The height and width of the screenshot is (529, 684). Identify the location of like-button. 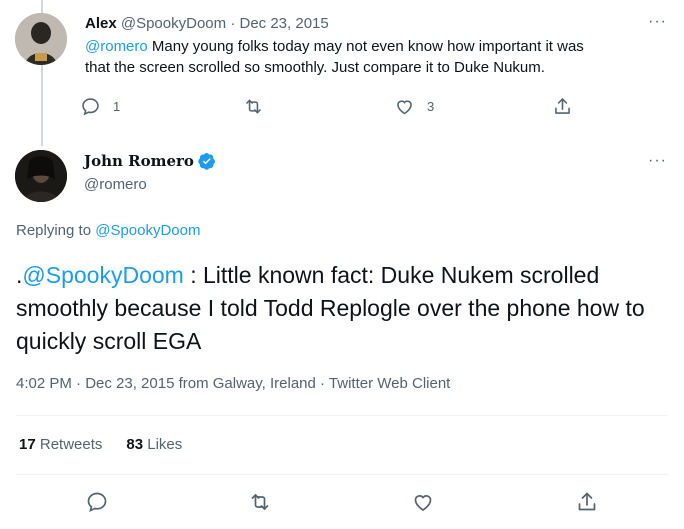
(423, 502).